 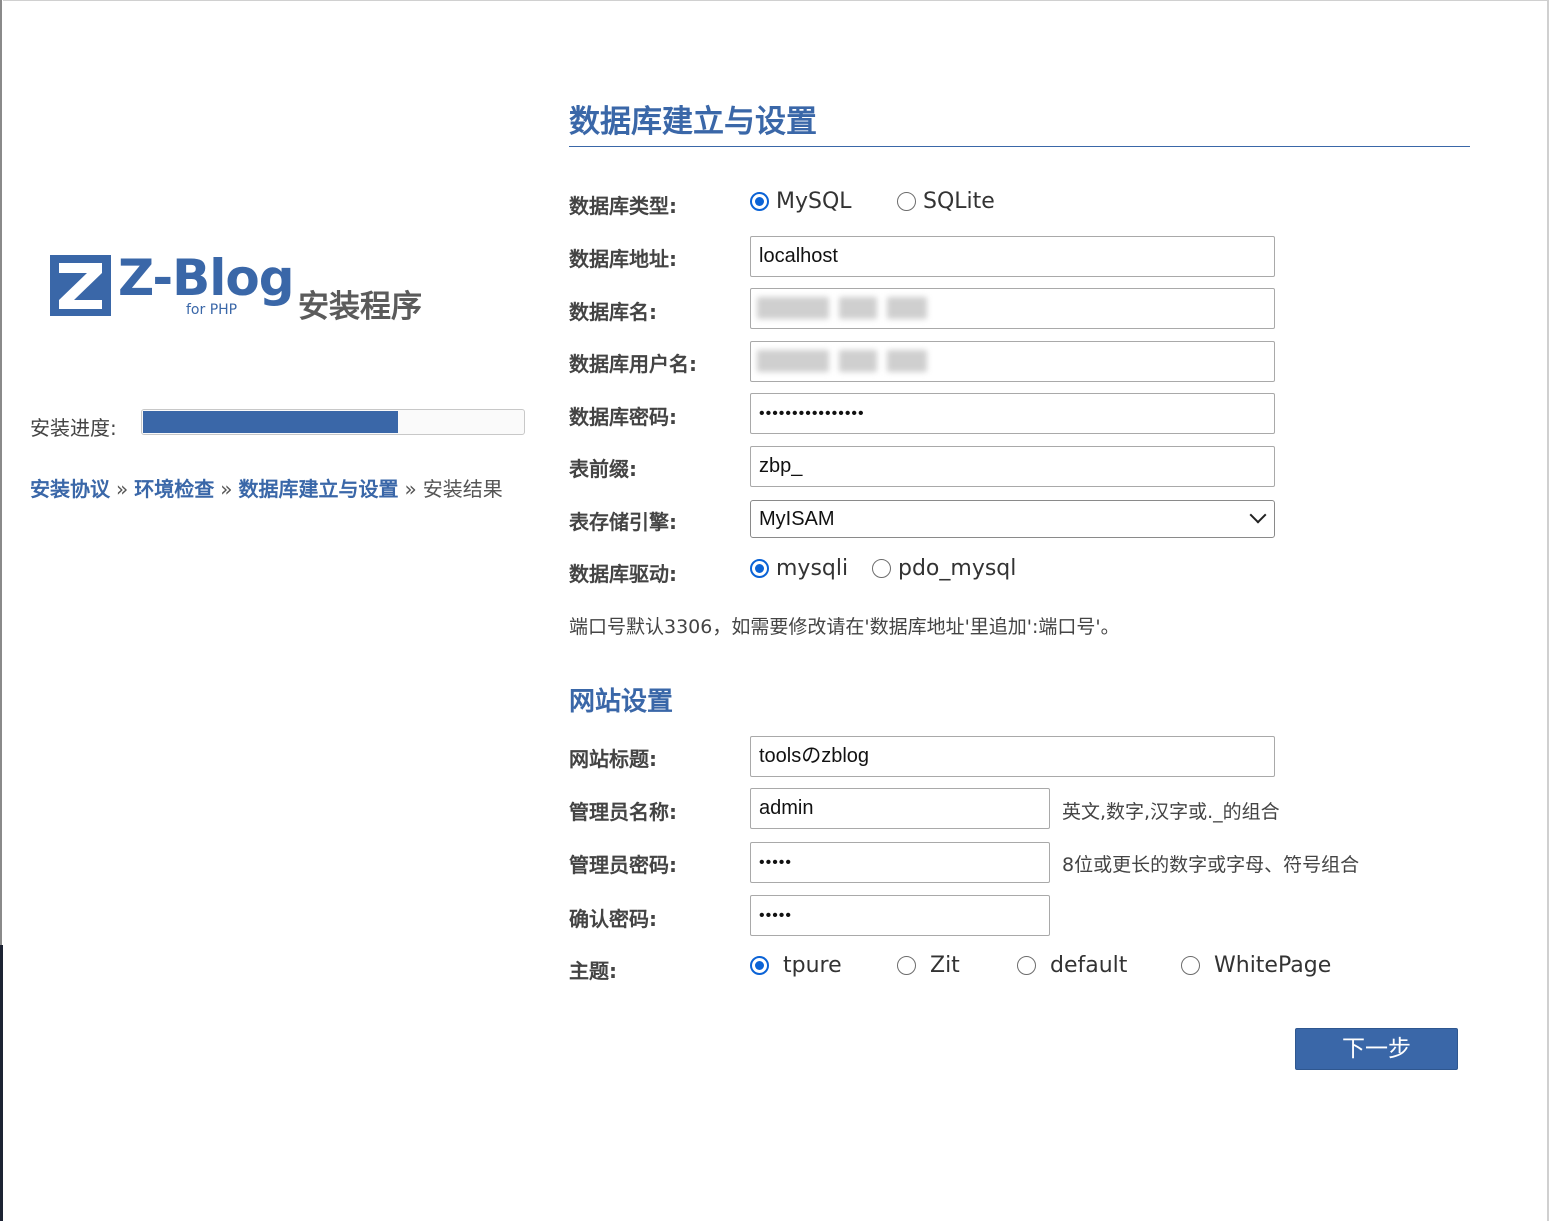 I want to click on db-driver-label: 数据库驱动:, so click(x=623, y=574).